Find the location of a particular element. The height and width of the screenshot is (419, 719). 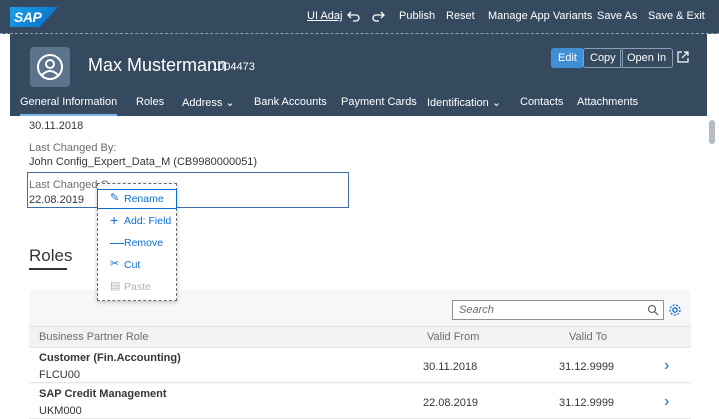

menu-item-paste: ▤ Paste is located at coordinates (137, 287).